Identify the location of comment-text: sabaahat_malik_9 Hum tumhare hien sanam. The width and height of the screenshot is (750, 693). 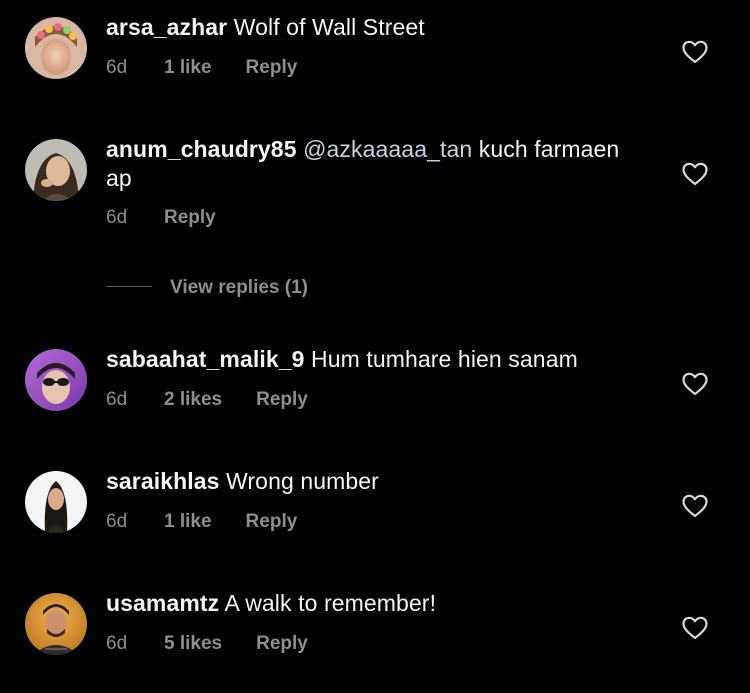
(366, 359).